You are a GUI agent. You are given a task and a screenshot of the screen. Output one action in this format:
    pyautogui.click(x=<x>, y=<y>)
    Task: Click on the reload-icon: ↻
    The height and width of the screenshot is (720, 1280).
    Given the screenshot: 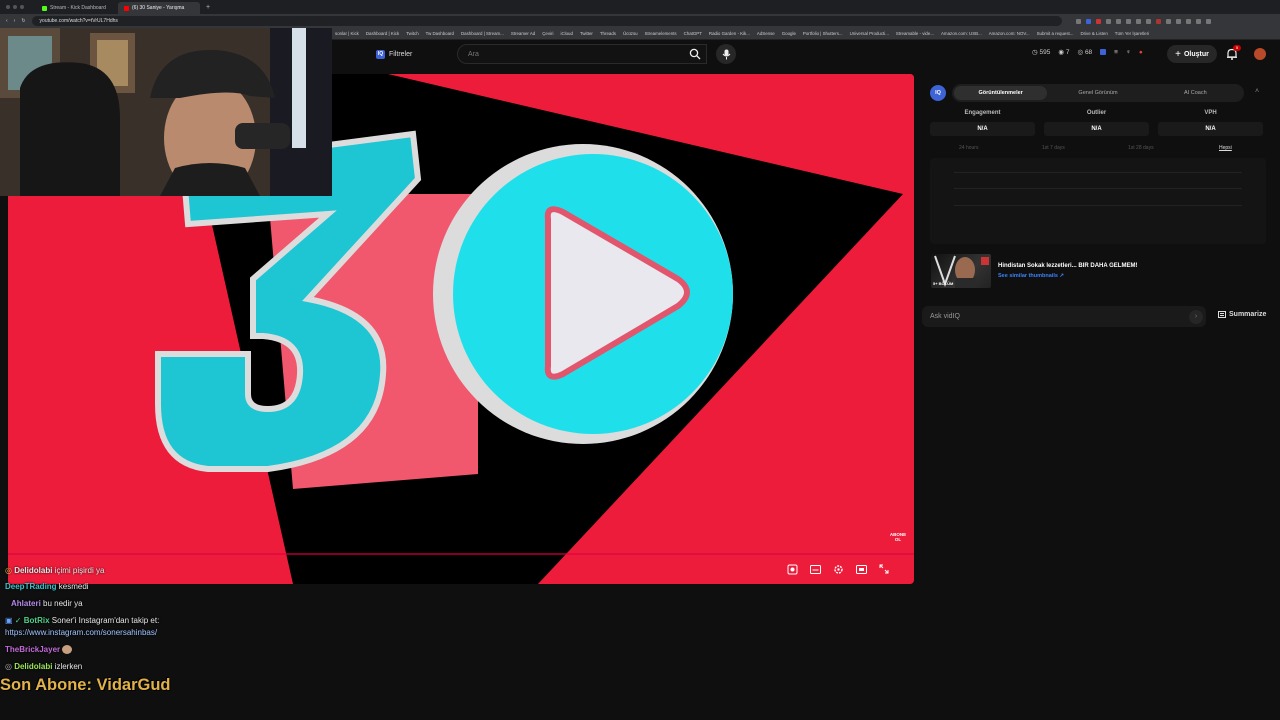 What is the action you would take?
    pyautogui.click(x=23, y=21)
    